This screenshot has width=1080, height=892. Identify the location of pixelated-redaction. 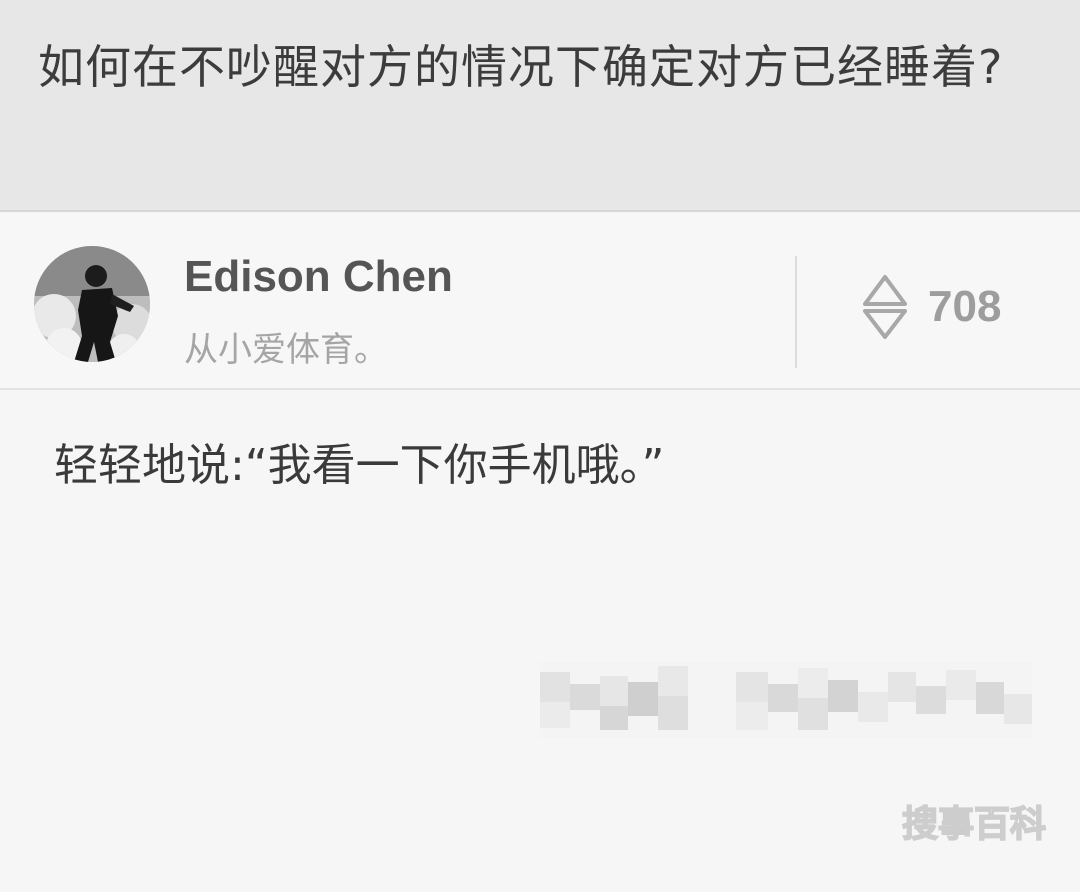
(786, 700).